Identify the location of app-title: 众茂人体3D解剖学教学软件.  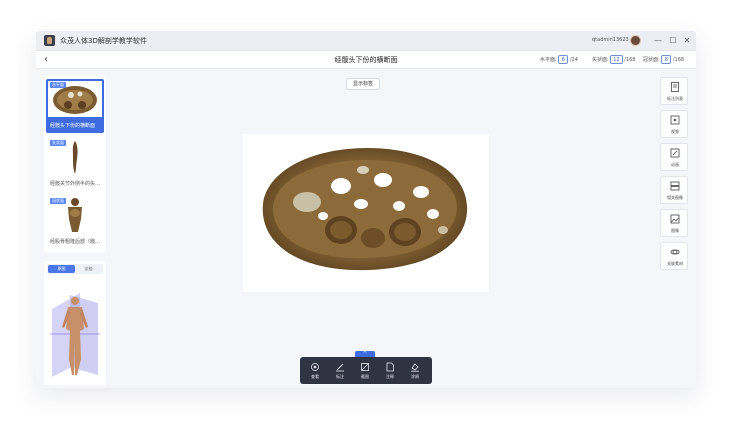
(103, 41).